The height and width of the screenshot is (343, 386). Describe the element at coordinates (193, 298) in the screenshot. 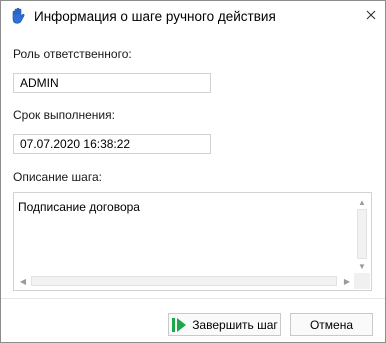

I see `footer-divider` at that location.